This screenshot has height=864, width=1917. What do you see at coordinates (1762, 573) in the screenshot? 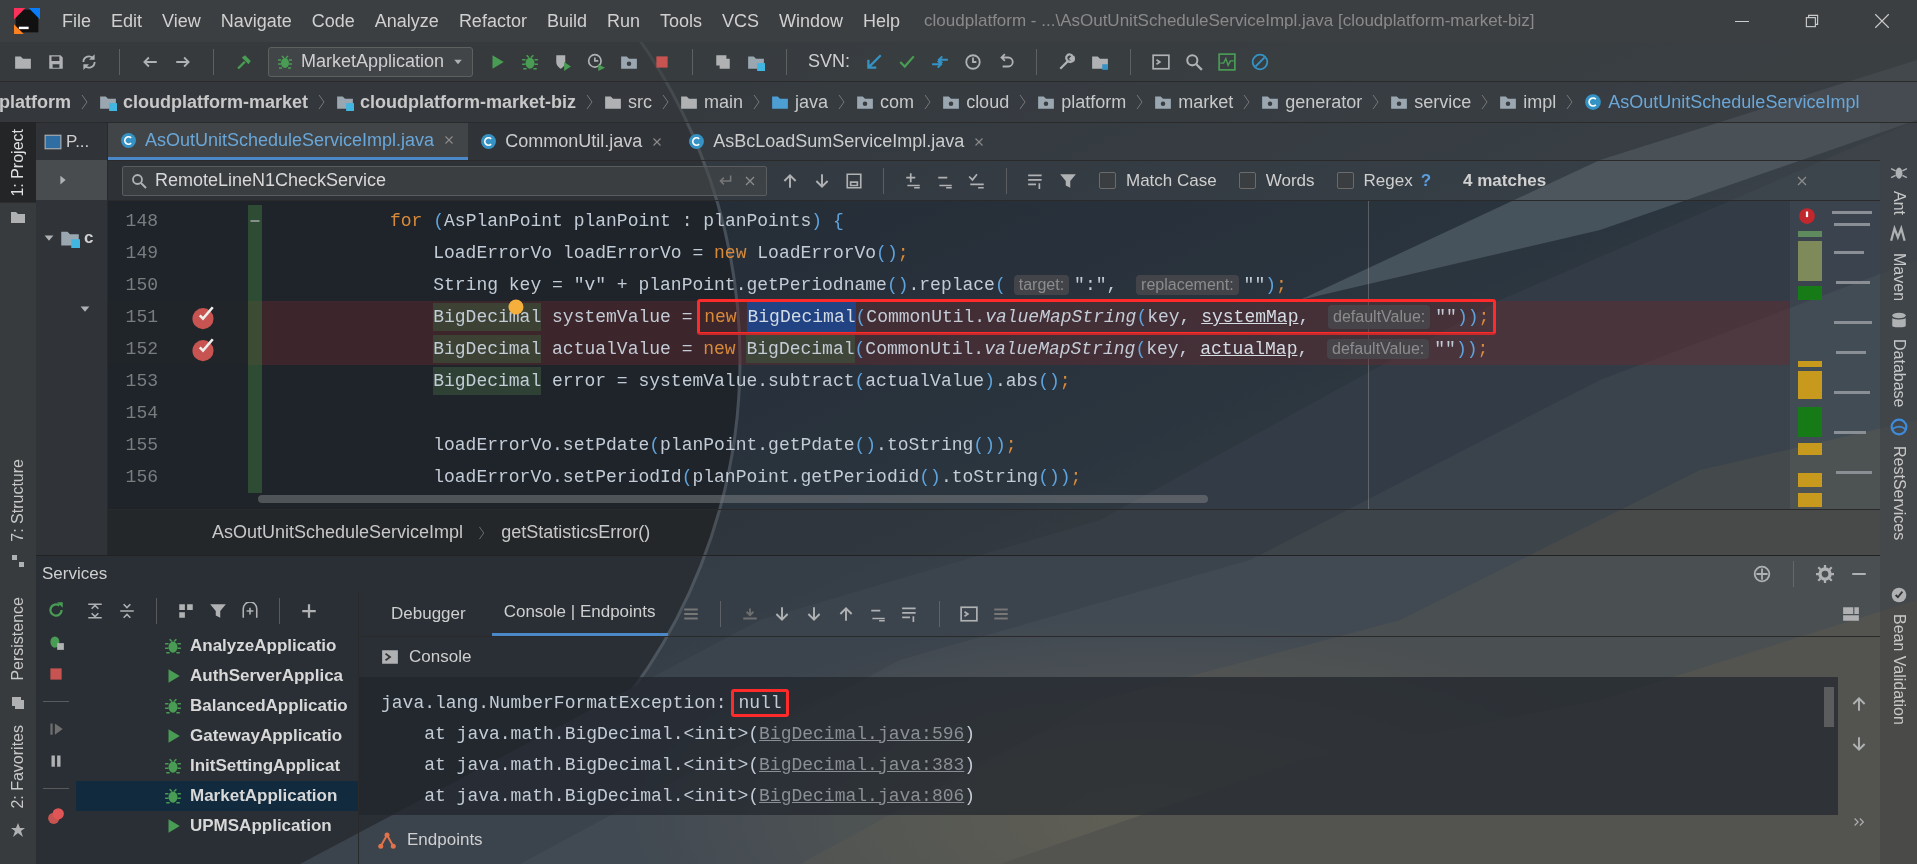
I see `crosshair-icon` at bounding box center [1762, 573].